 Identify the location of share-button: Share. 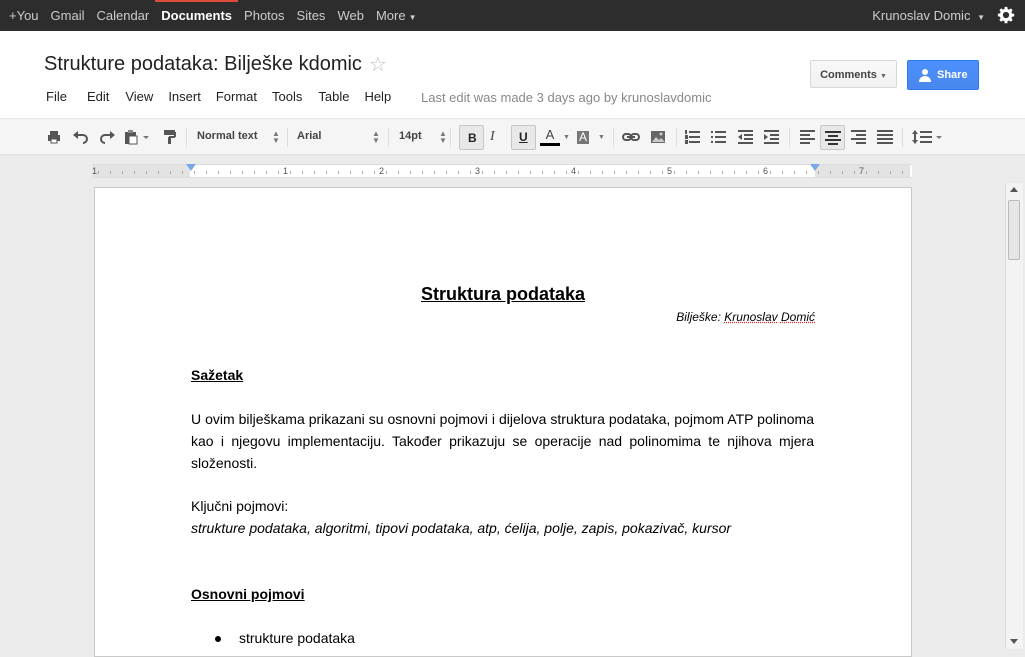
(943, 75).